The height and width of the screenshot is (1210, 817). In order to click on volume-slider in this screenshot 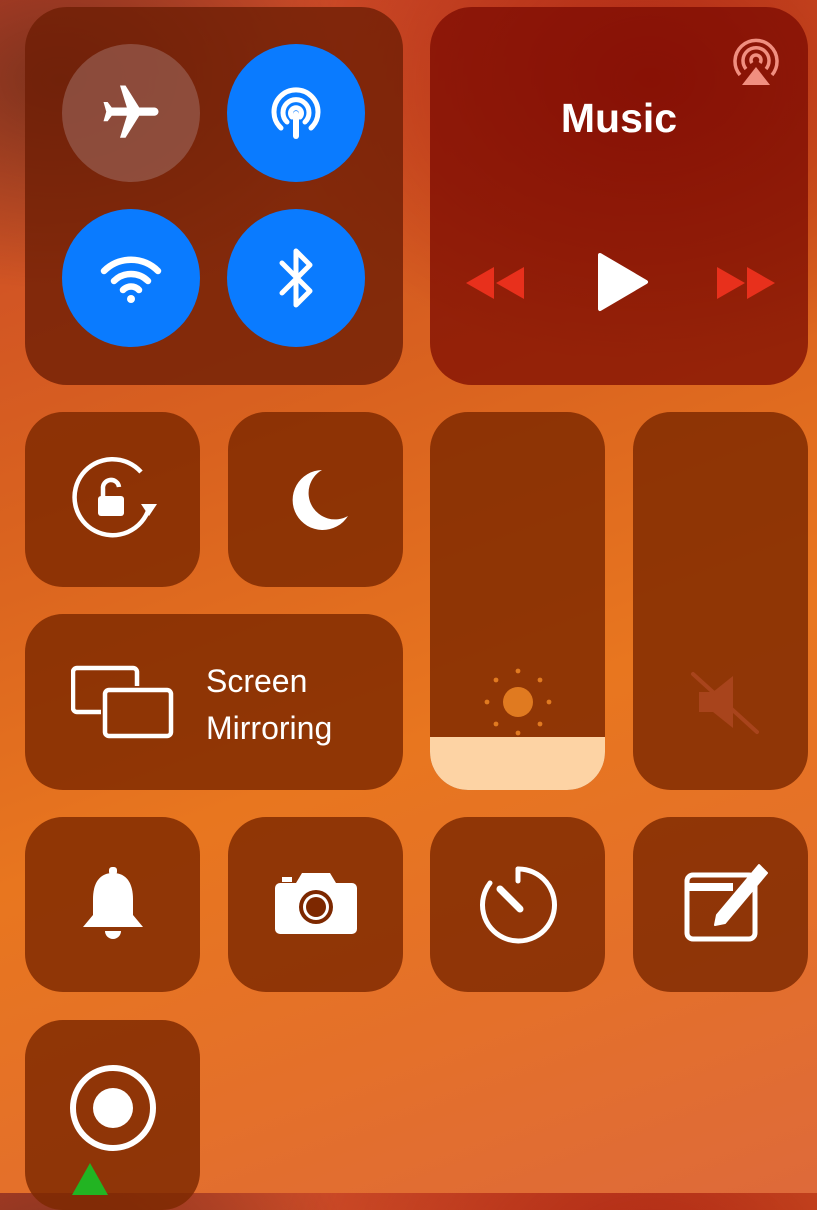, I will do `click(720, 601)`.